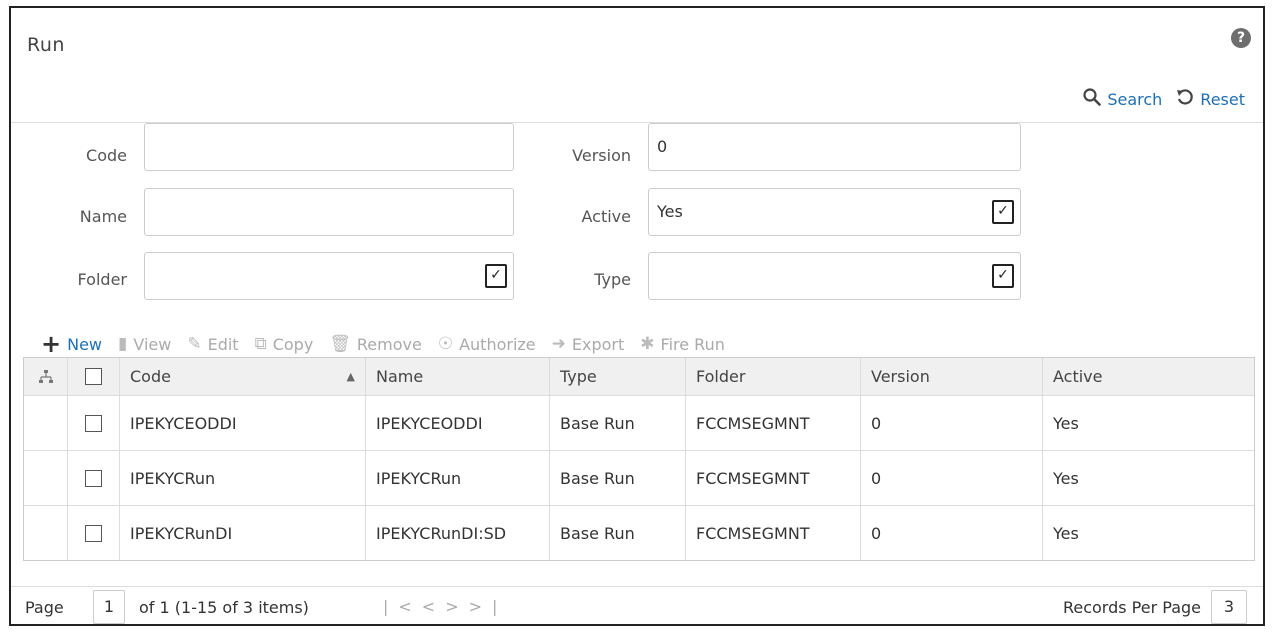  What do you see at coordinates (46, 376) in the screenshot?
I see `hierarchy-icon` at bounding box center [46, 376].